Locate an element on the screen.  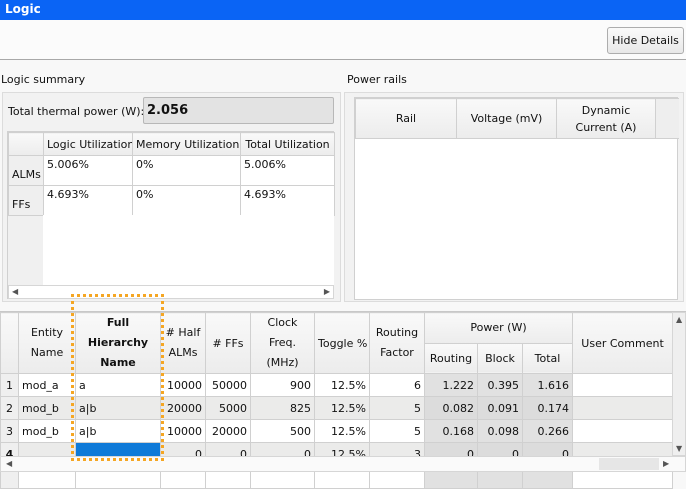
power-routing-cell: 1.222 is located at coordinates (451, 385).